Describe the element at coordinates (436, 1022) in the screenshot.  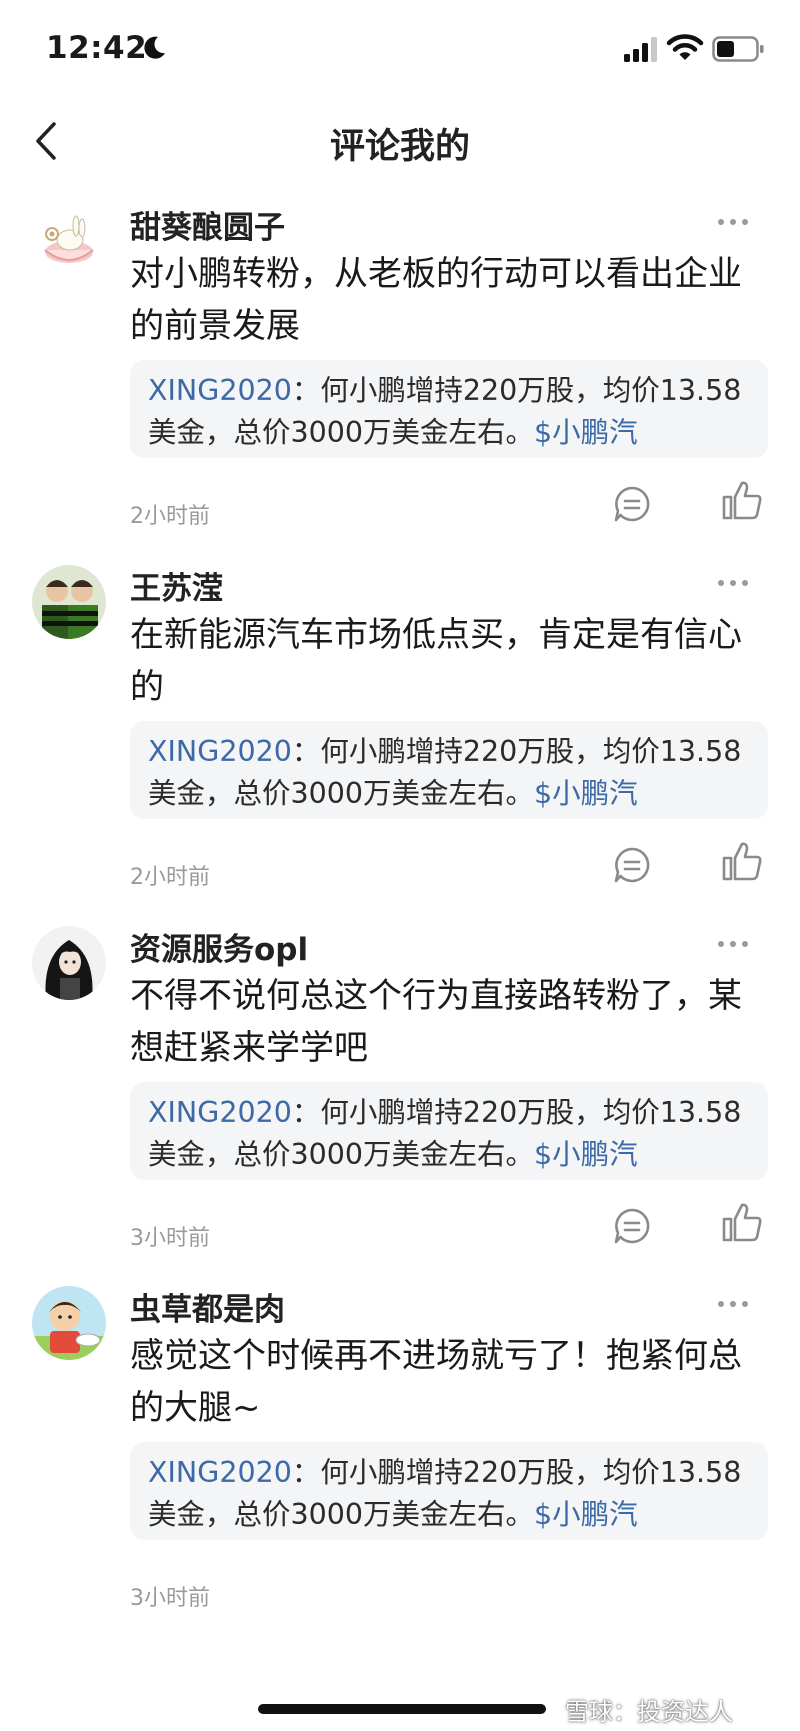
I see `comment-text: 不得不说何总这个行为直接路转粉了，某想赶紧来学学吧` at that location.